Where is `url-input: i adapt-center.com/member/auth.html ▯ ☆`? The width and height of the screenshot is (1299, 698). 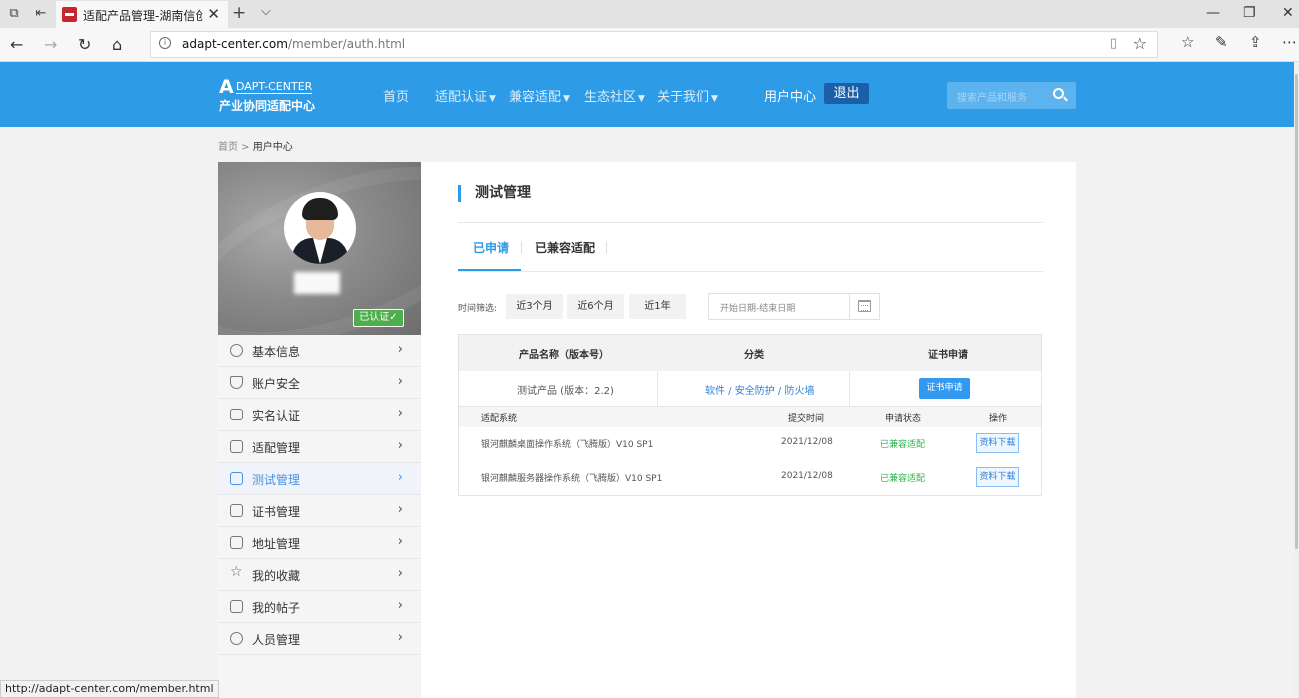
url-input: i adapt-center.com/member/auth.html ▯ ☆ is located at coordinates (654, 44).